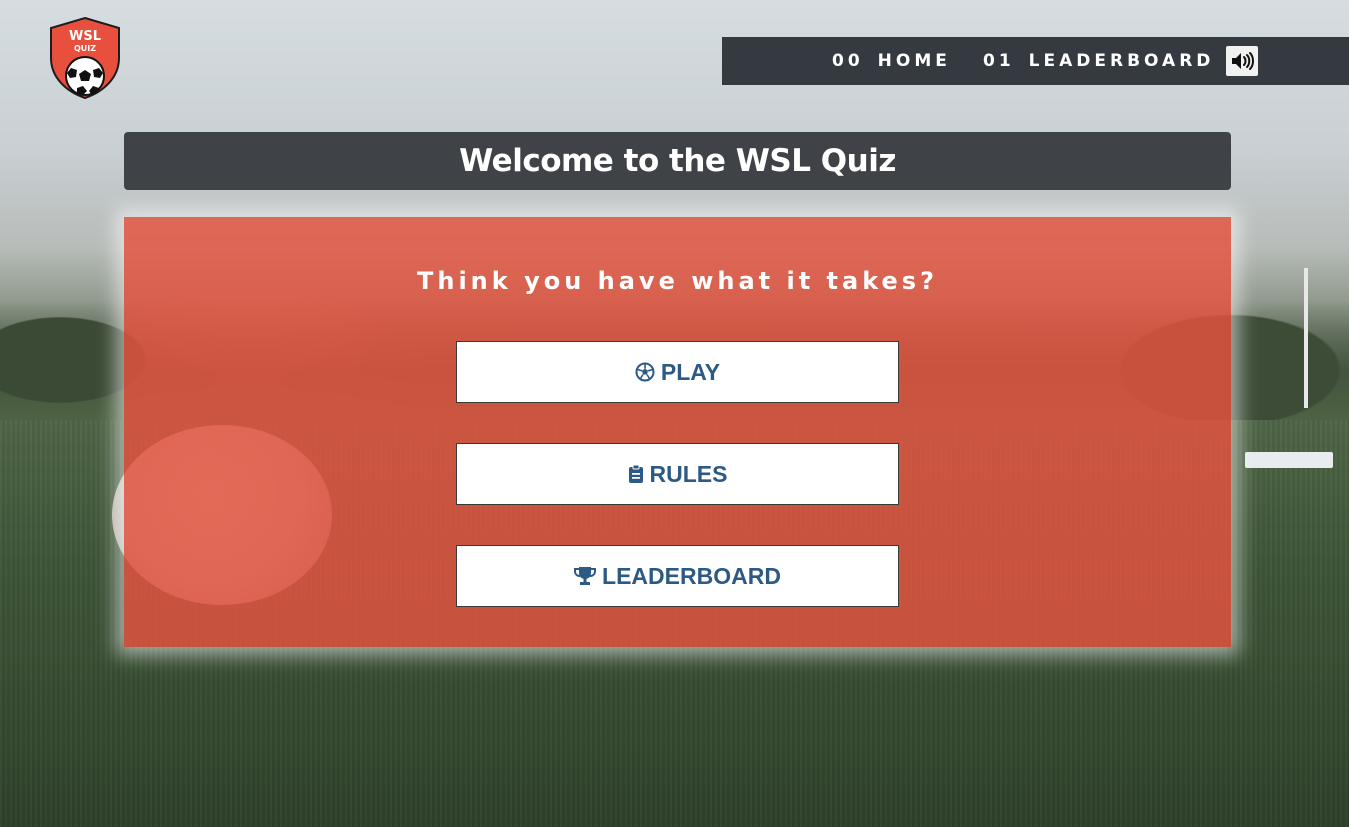 Image resolution: width=1349 pixels, height=827 pixels. I want to click on nav-item-home: 00 HOME, so click(891, 61).